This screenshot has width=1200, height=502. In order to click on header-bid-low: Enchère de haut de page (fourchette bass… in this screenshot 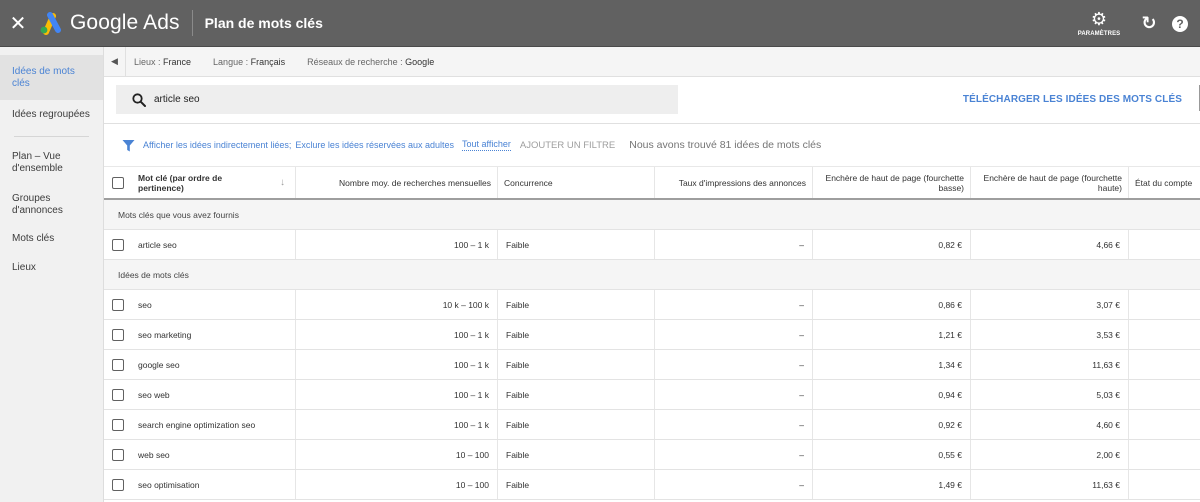, I will do `click(892, 182)`.